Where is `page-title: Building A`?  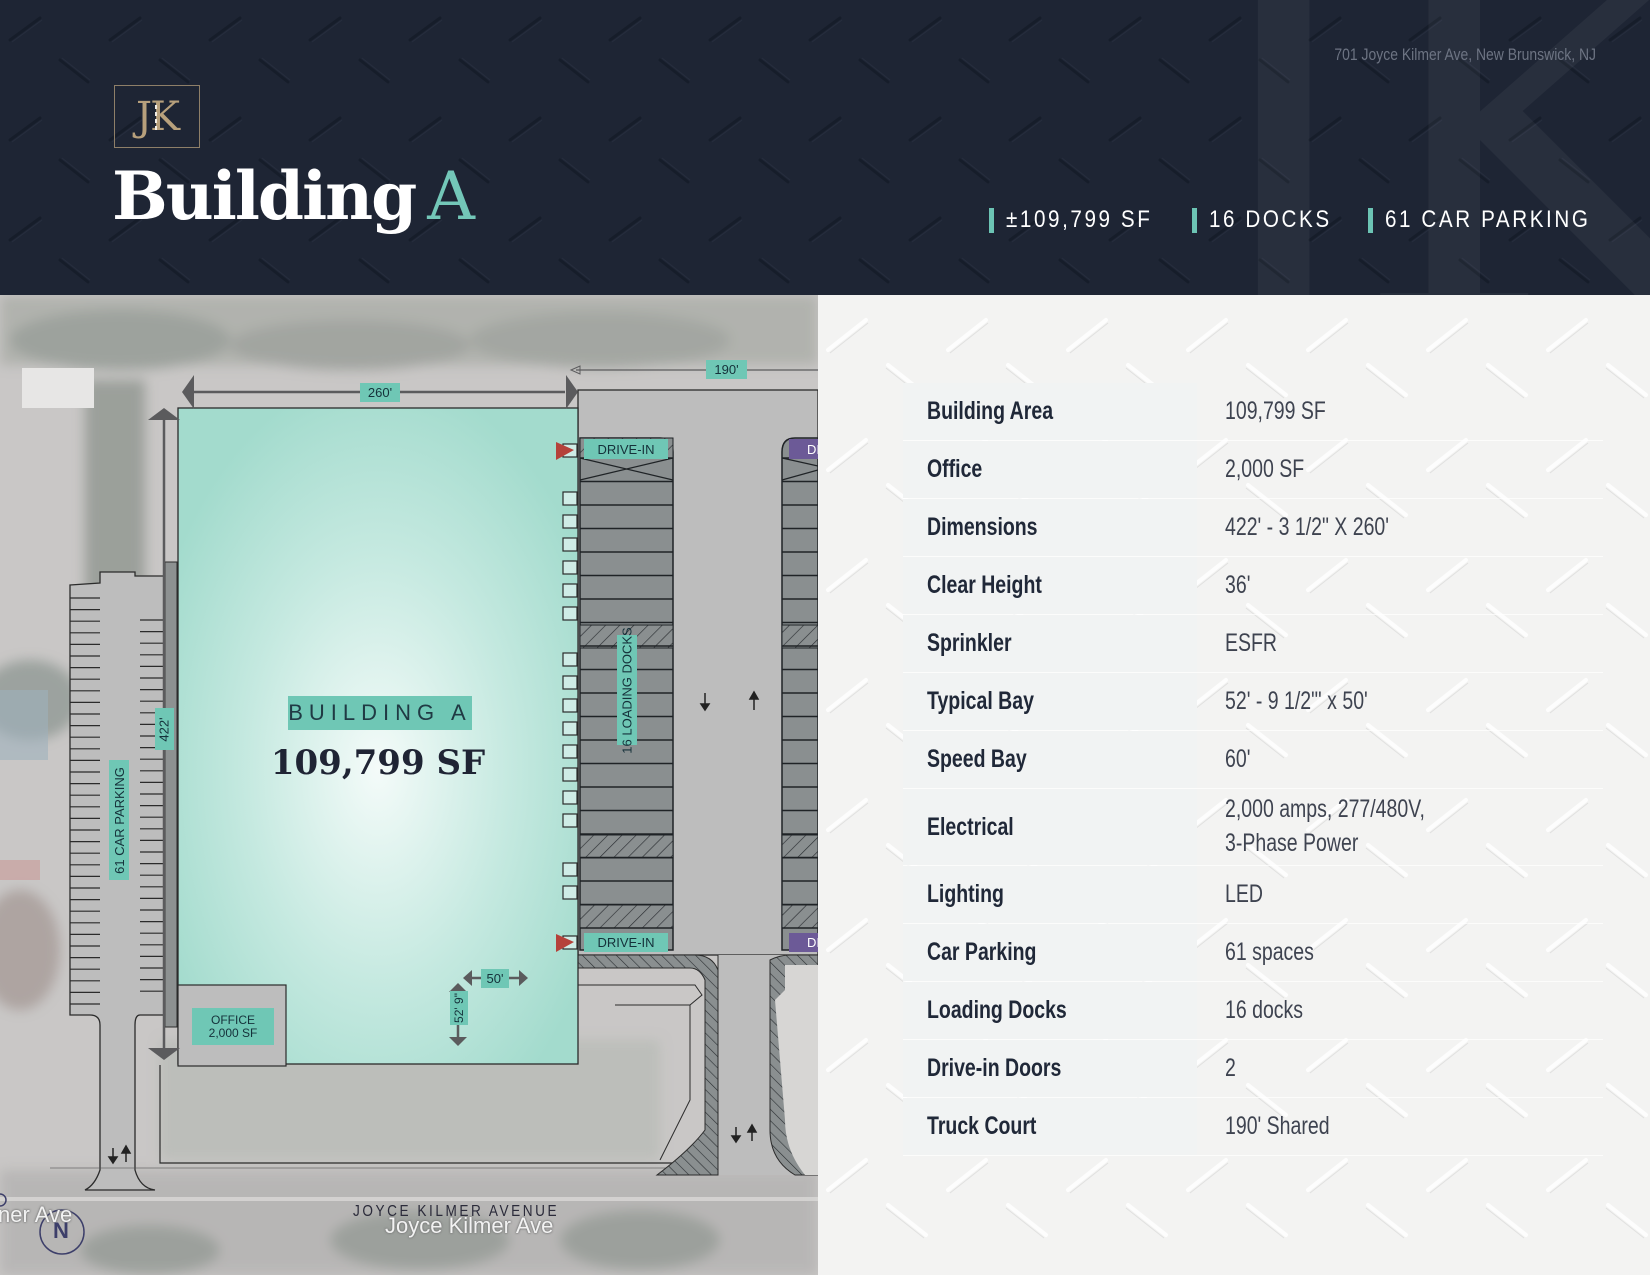 page-title: Building A is located at coordinates (293, 196).